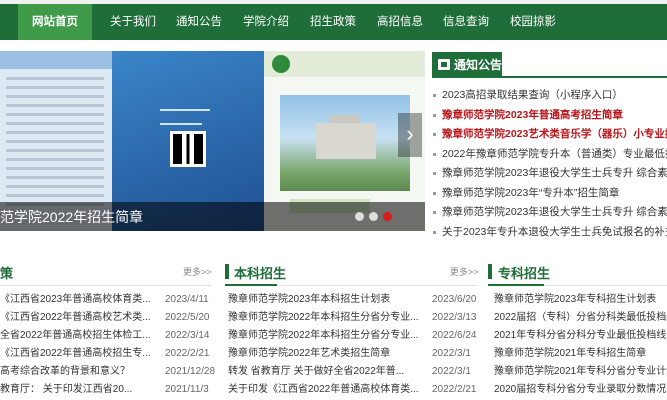 The width and height of the screenshot is (667, 400). Describe the element at coordinates (281, 64) in the screenshot. I see `college-logo` at that location.